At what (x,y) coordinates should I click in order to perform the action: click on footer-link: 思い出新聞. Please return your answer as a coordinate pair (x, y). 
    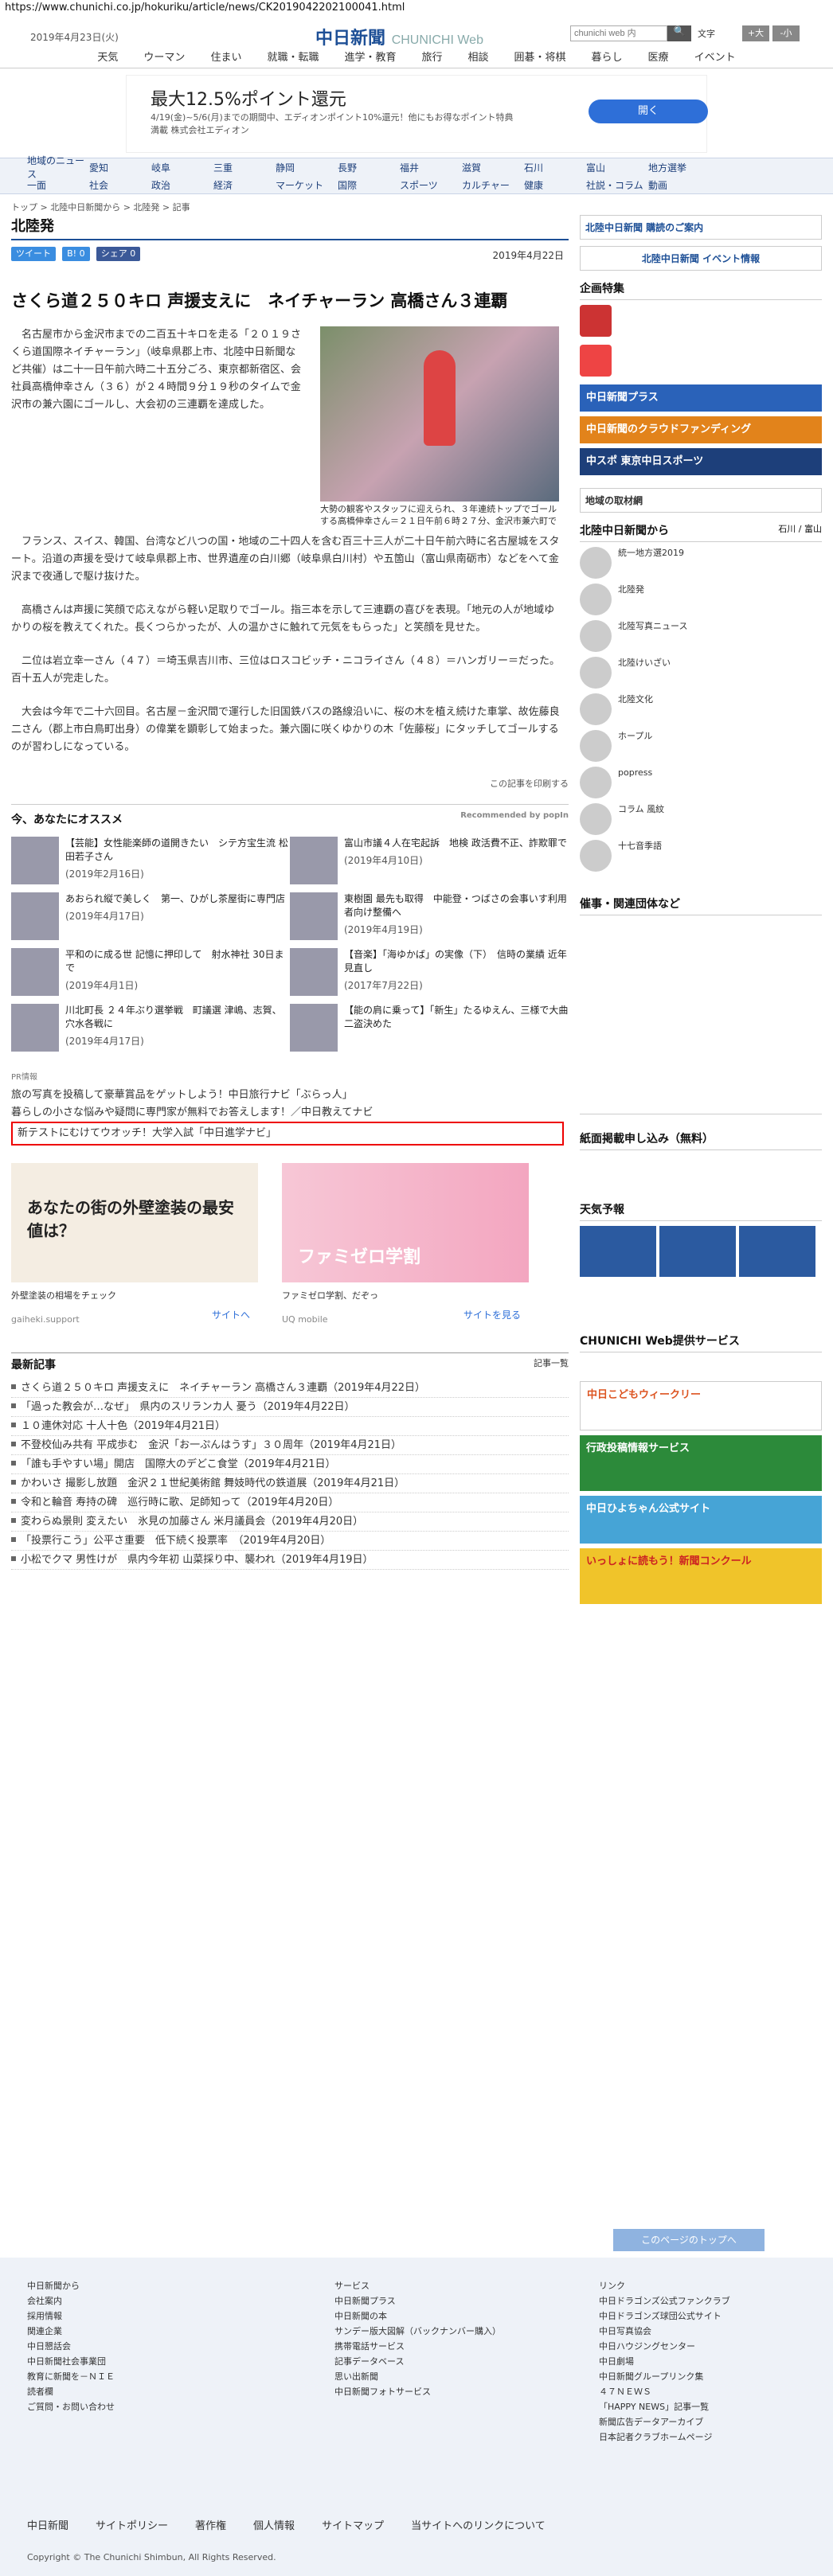
    Looking at the image, I should click on (417, 2376).